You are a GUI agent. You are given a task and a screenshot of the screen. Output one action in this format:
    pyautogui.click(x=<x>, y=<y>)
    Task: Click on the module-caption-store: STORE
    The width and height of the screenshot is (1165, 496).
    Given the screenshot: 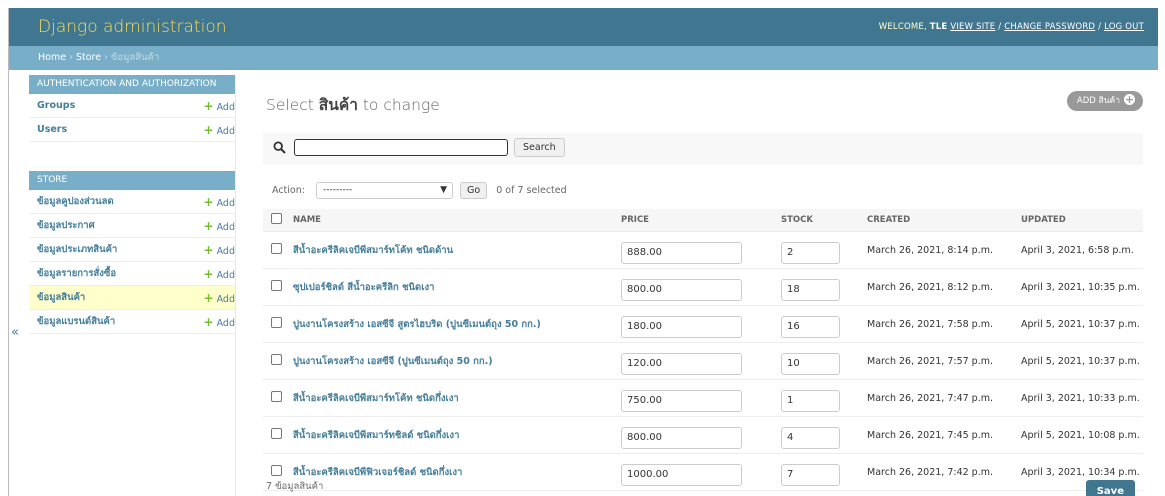 What is the action you would take?
    pyautogui.click(x=132, y=180)
    